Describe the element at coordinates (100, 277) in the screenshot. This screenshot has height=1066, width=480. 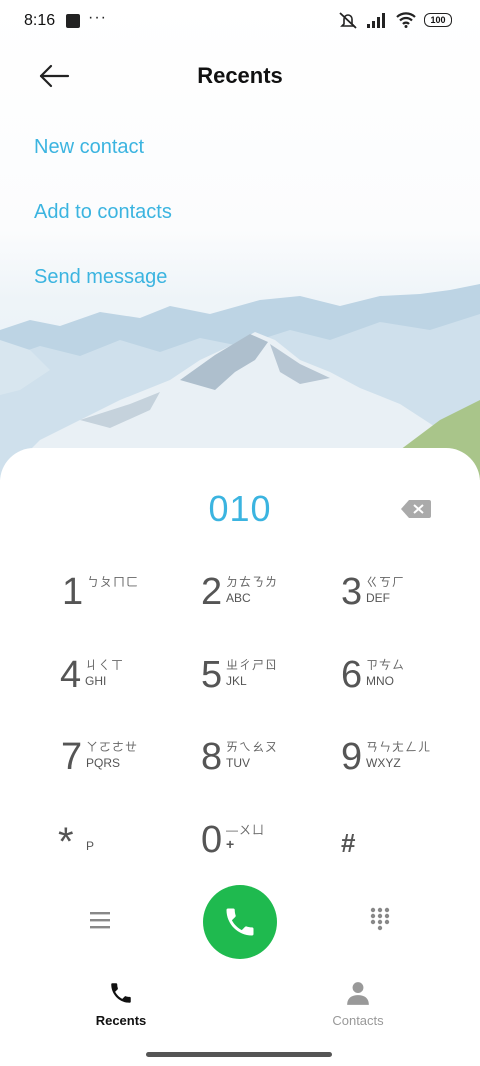
I see `send-message-option: Send message` at that location.